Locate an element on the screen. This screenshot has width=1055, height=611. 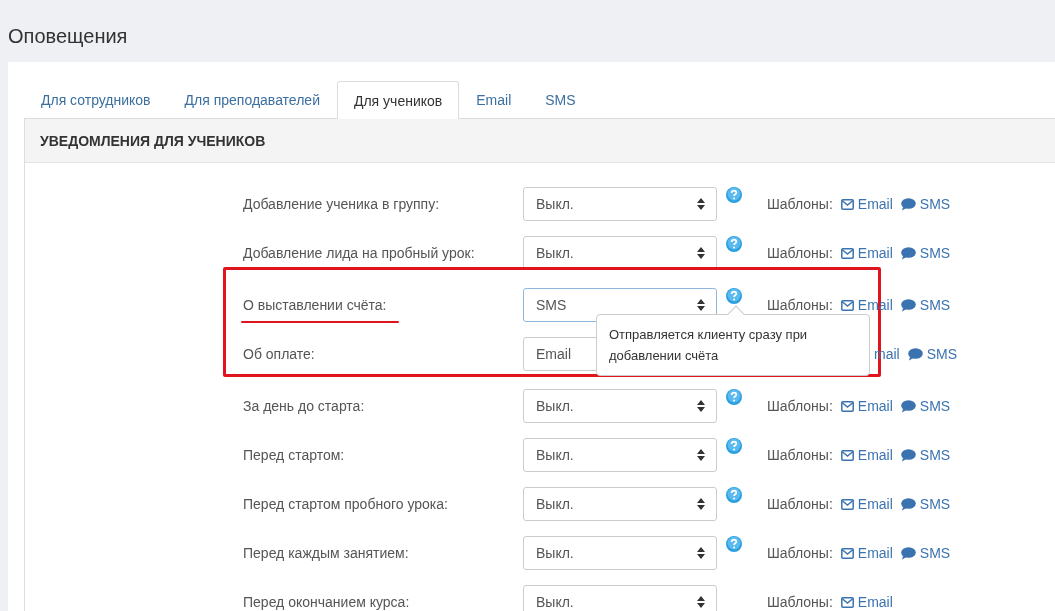
setting-label: Перед окончанием курса: is located at coordinates (326, 602).